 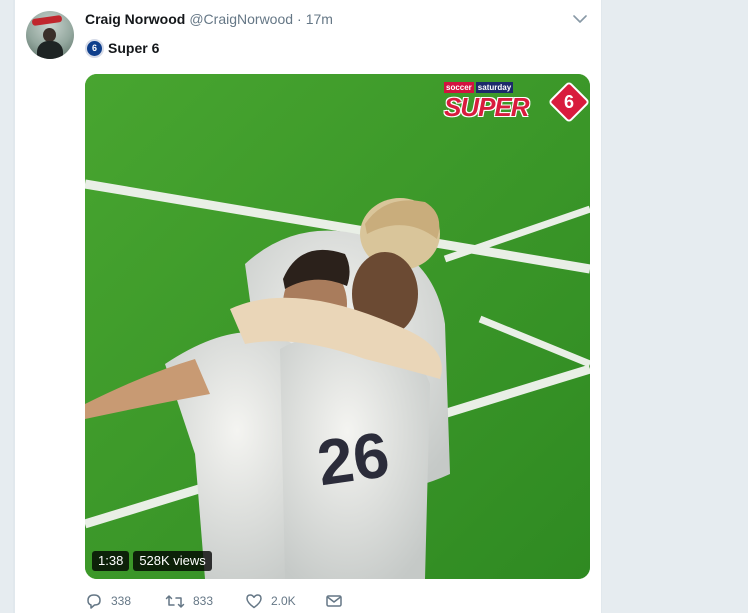 I want to click on left-gutter, so click(x=7, y=306).